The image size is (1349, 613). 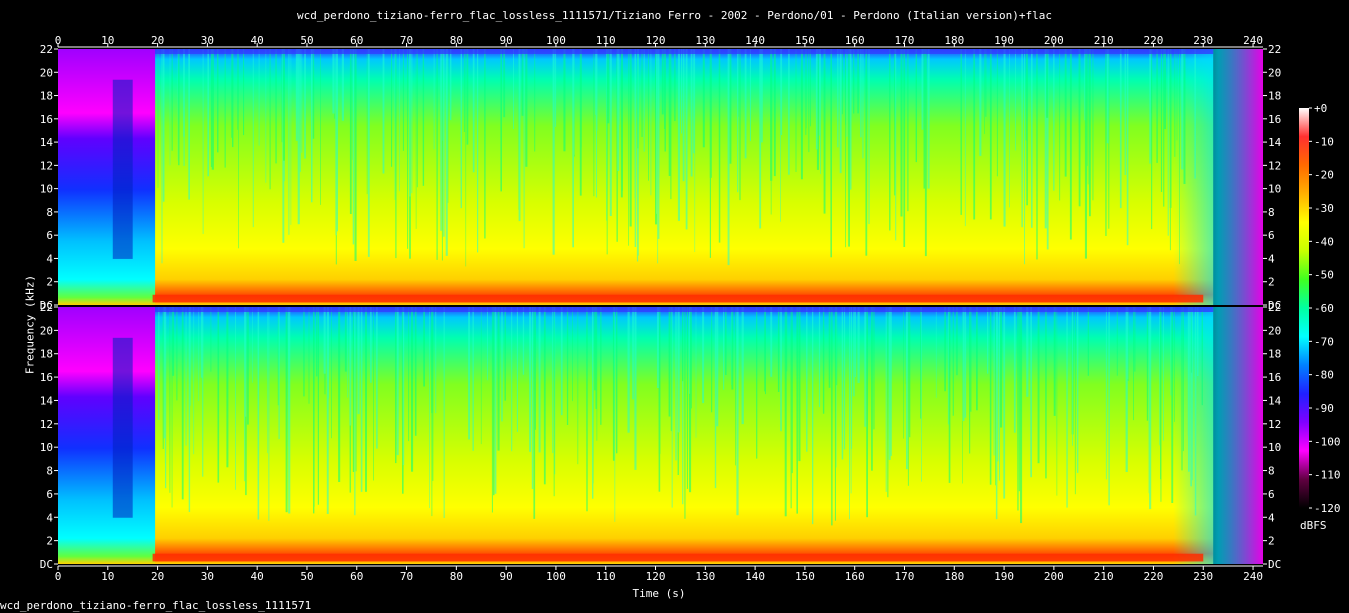 What do you see at coordinates (1274, 564) in the screenshot?
I see `y-tick-label-right: DC` at bounding box center [1274, 564].